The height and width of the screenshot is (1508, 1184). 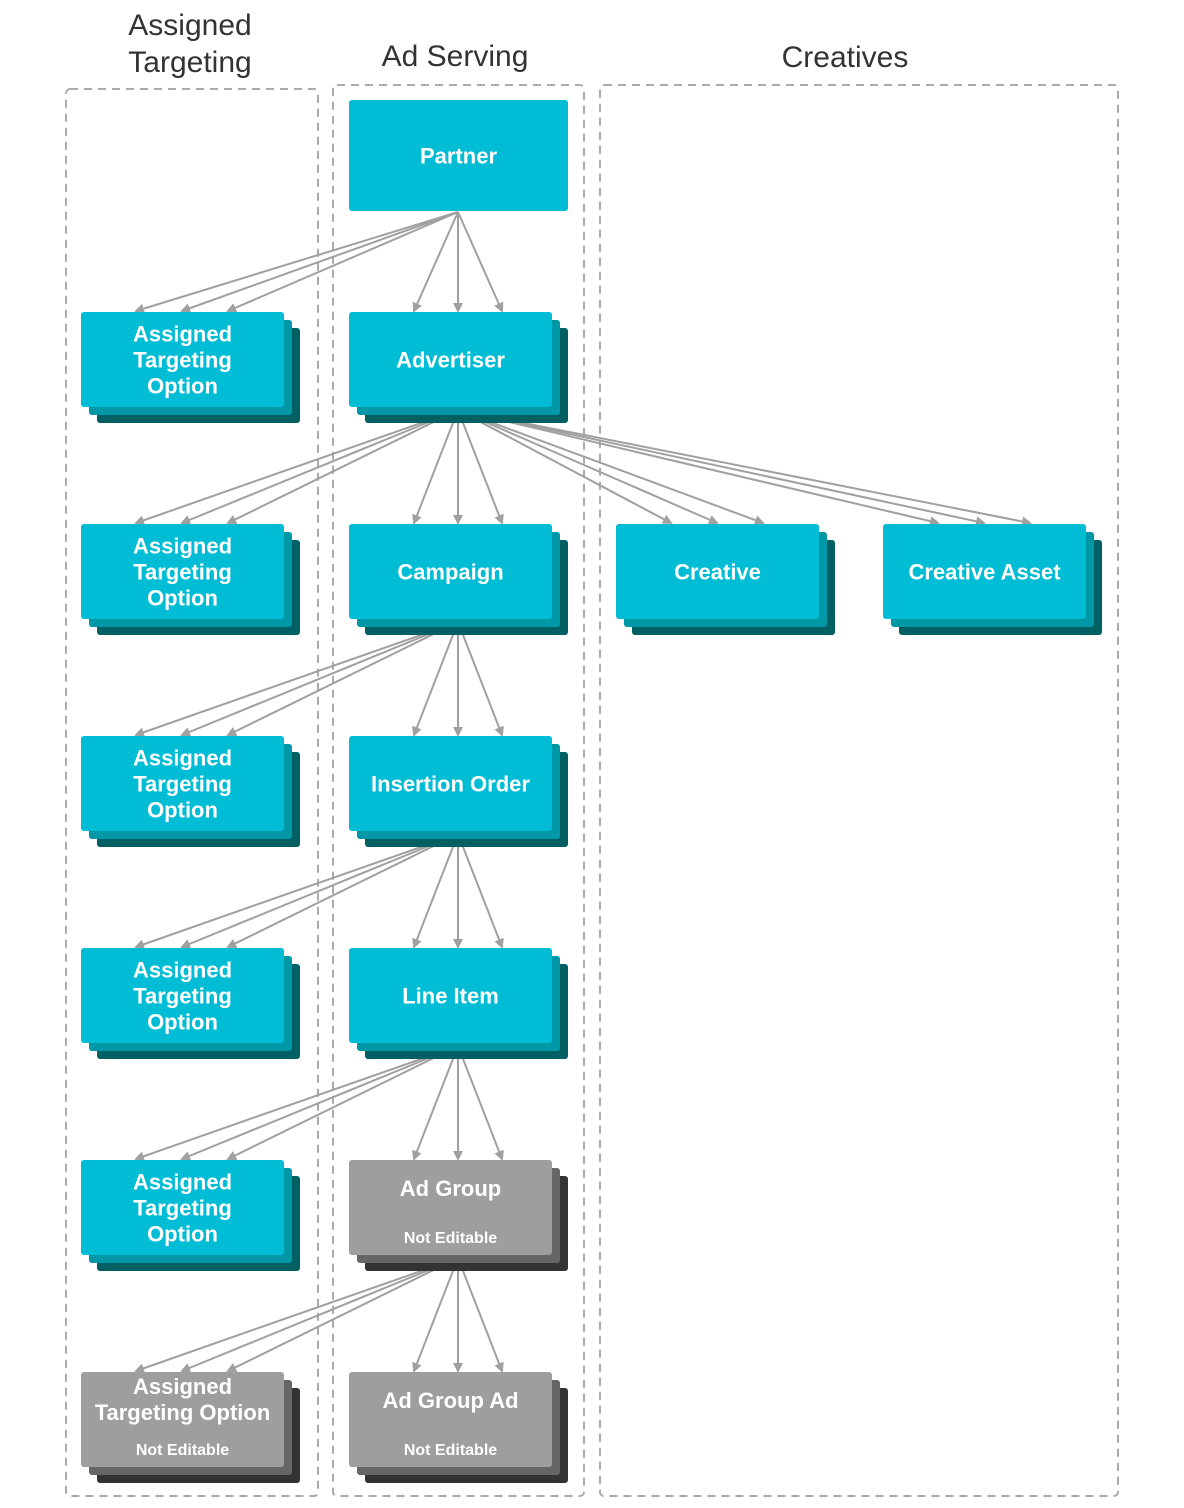 I want to click on node-advertiser: Advertiser, so click(x=458, y=367).